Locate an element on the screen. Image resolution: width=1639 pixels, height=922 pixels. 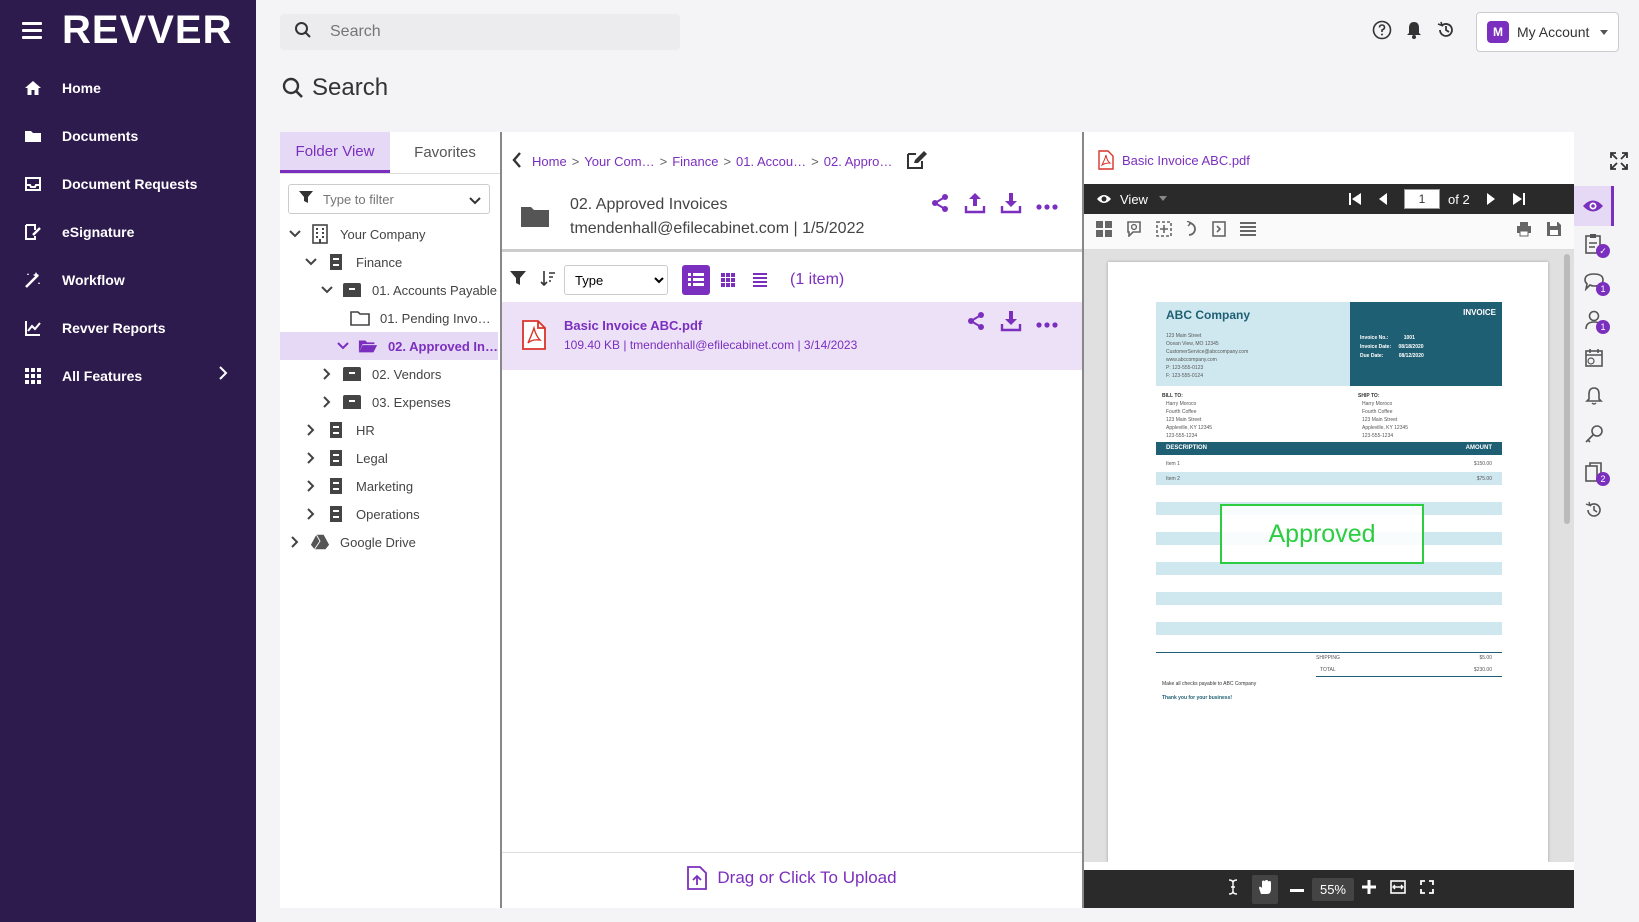
help-icon is located at coordinates (1382, 32).